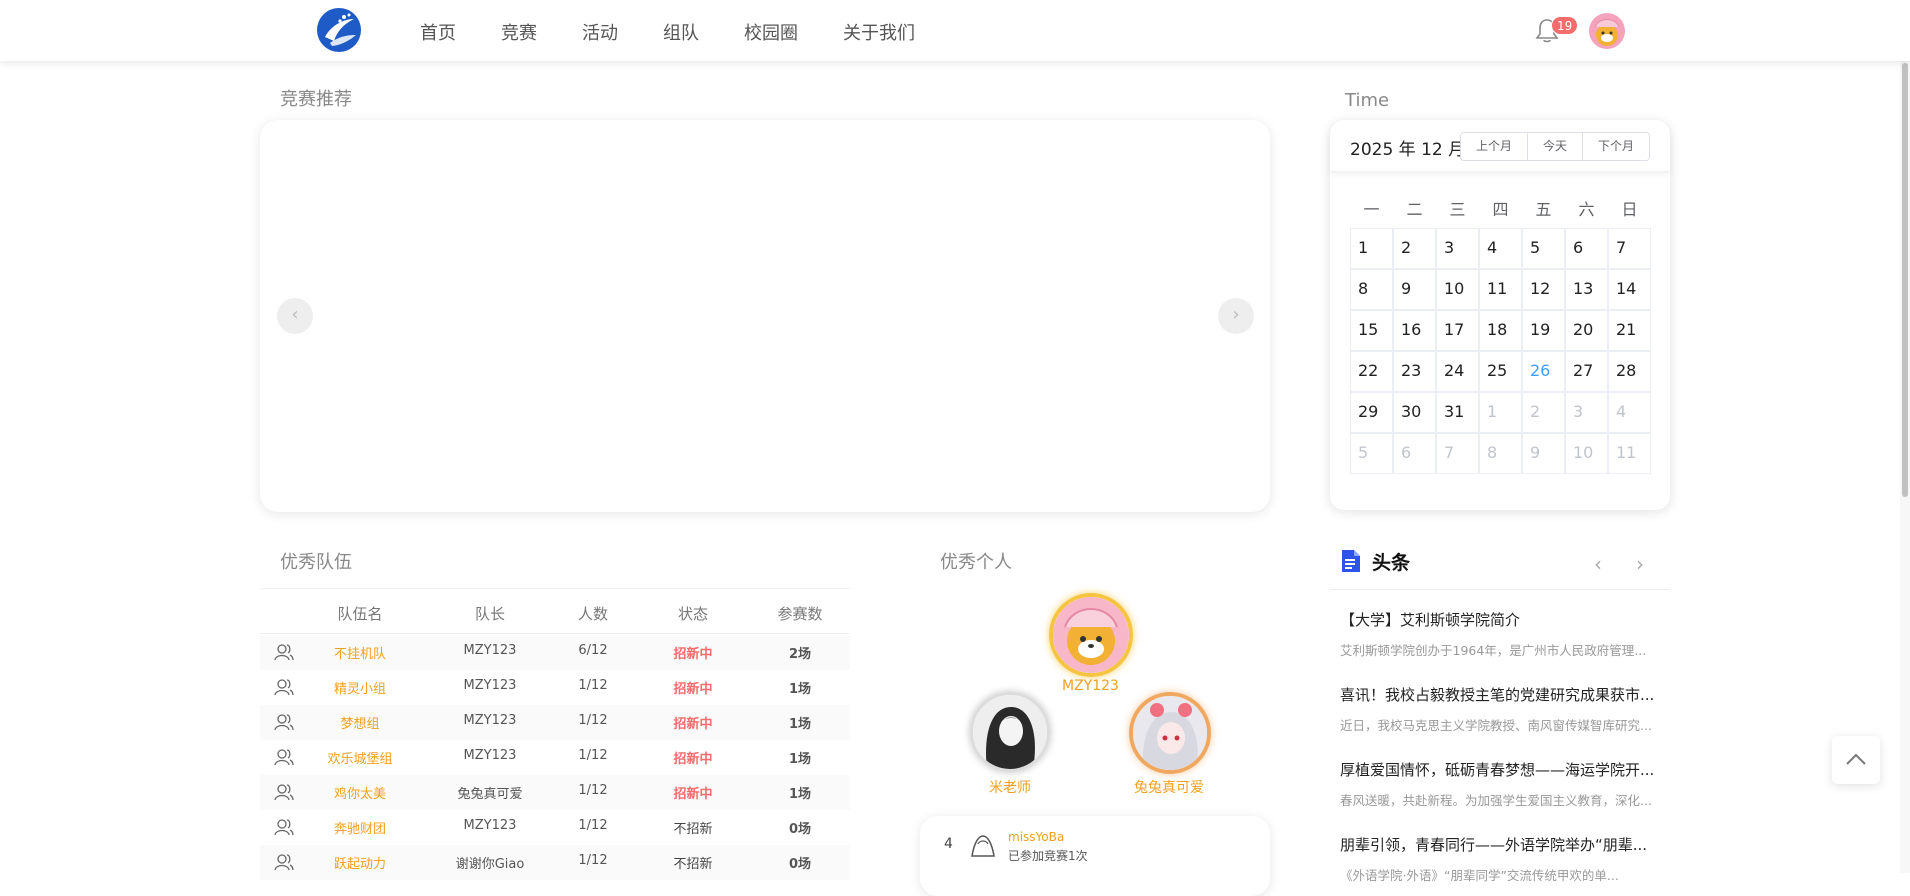  What do you see at coordinates (771, 32) in the screenshot?
I see `nav-campus: 校园圈` at bounding box center [771, 32].